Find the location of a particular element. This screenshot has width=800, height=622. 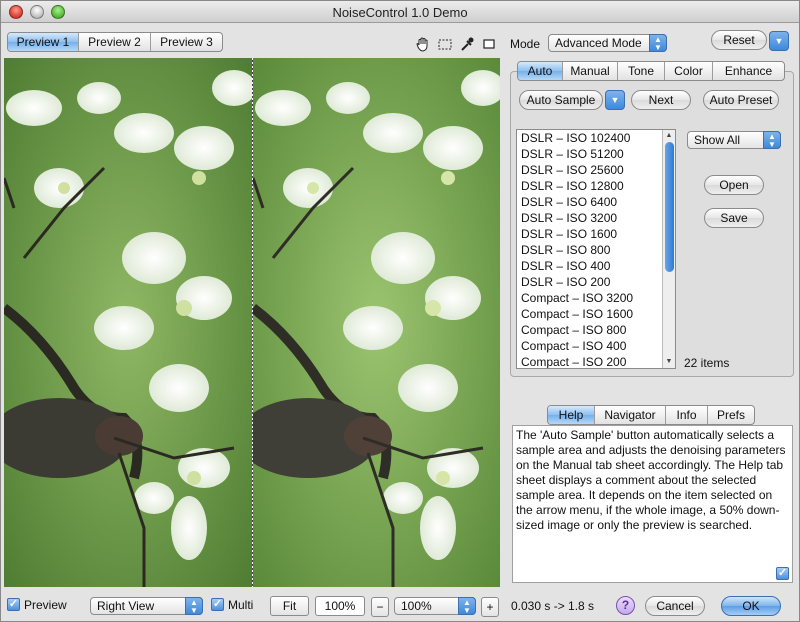

fit-button: Fit is located at coordinates (289, 606).